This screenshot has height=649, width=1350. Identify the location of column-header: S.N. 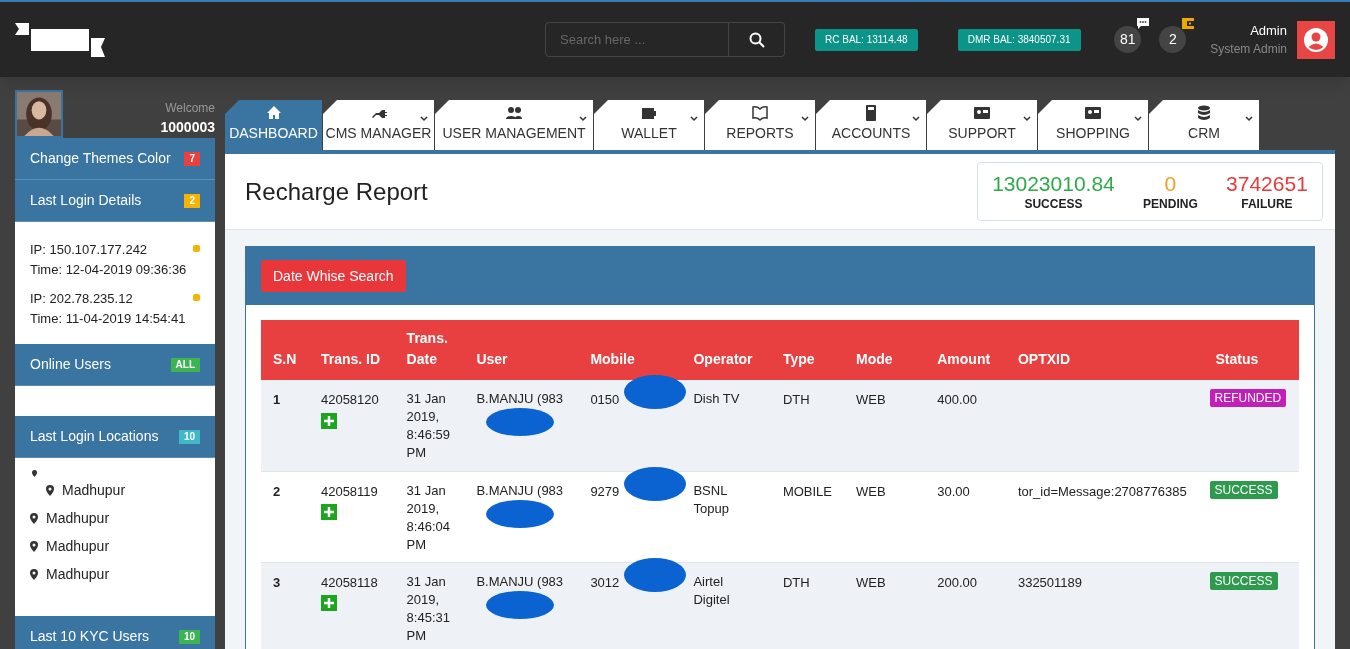
(285, 350).